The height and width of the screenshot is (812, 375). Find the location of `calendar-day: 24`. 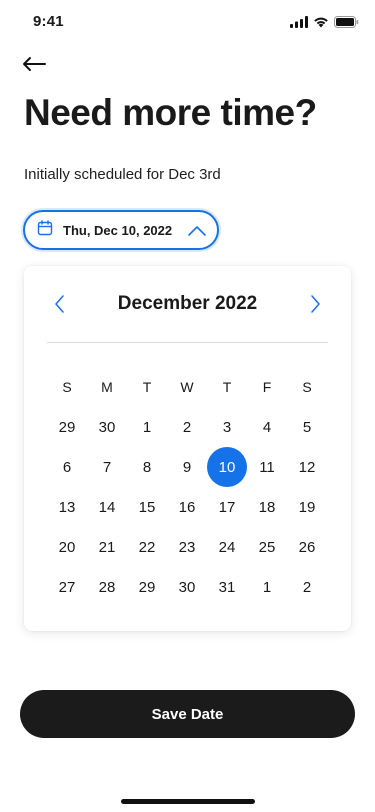

calendar-day: 24 is located at coordinates (227, 547).